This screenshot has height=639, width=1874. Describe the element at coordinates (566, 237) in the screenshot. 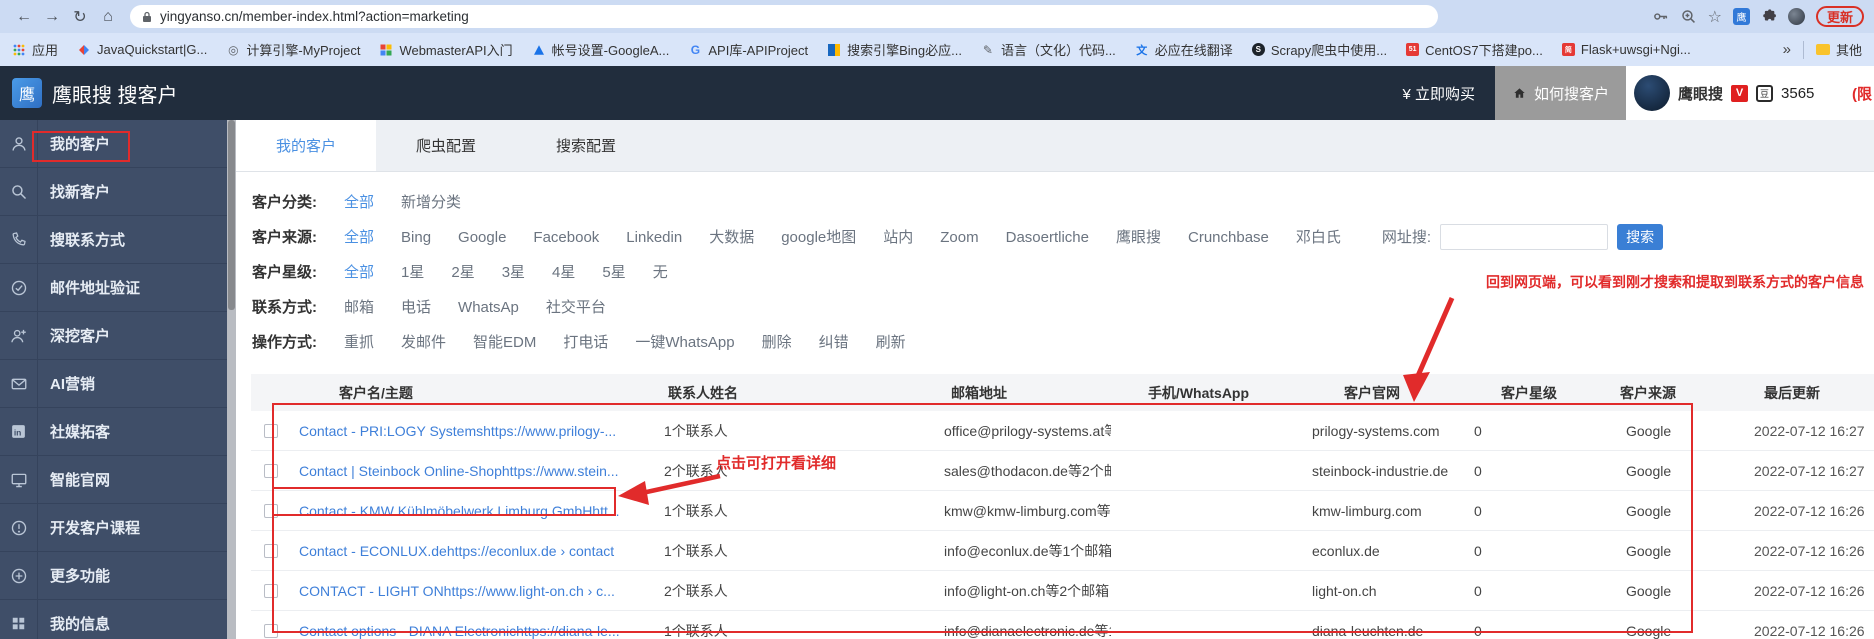

I see `filter-option: Facebook` at that location.